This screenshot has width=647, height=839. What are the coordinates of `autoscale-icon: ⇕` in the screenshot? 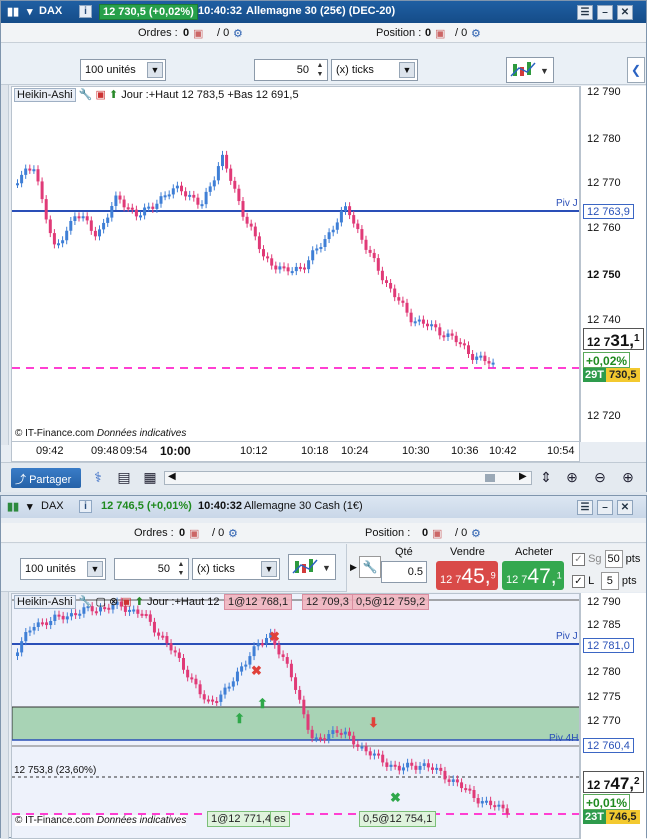 It's located at (546, 477).